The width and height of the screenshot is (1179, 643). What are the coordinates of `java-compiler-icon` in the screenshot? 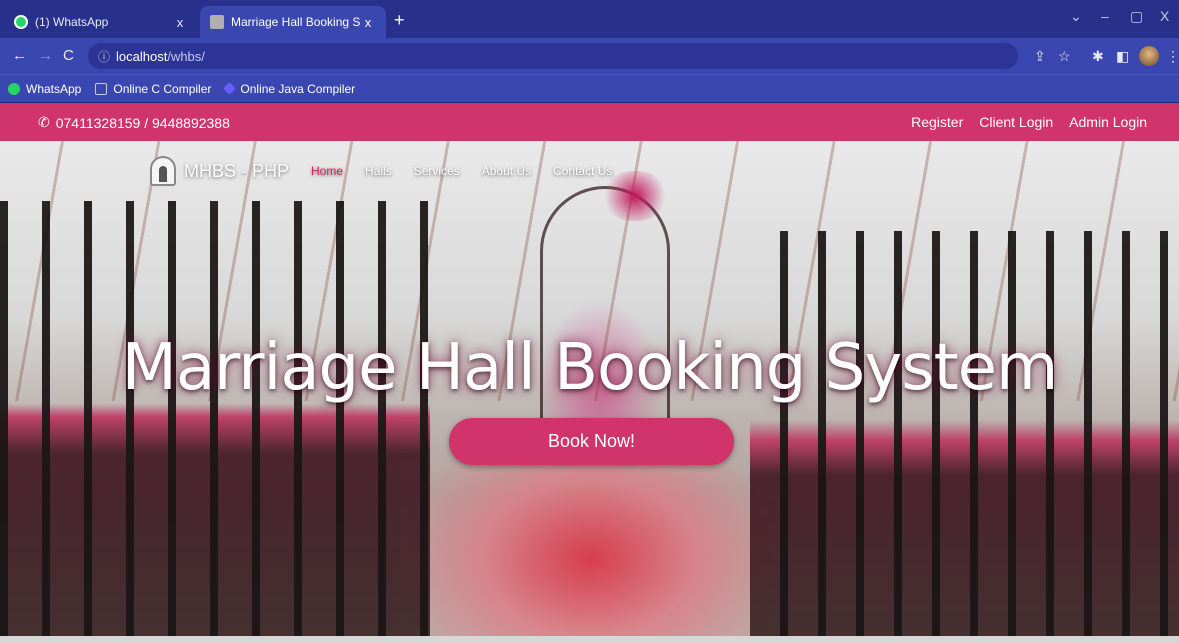 It's located at (230, 88).